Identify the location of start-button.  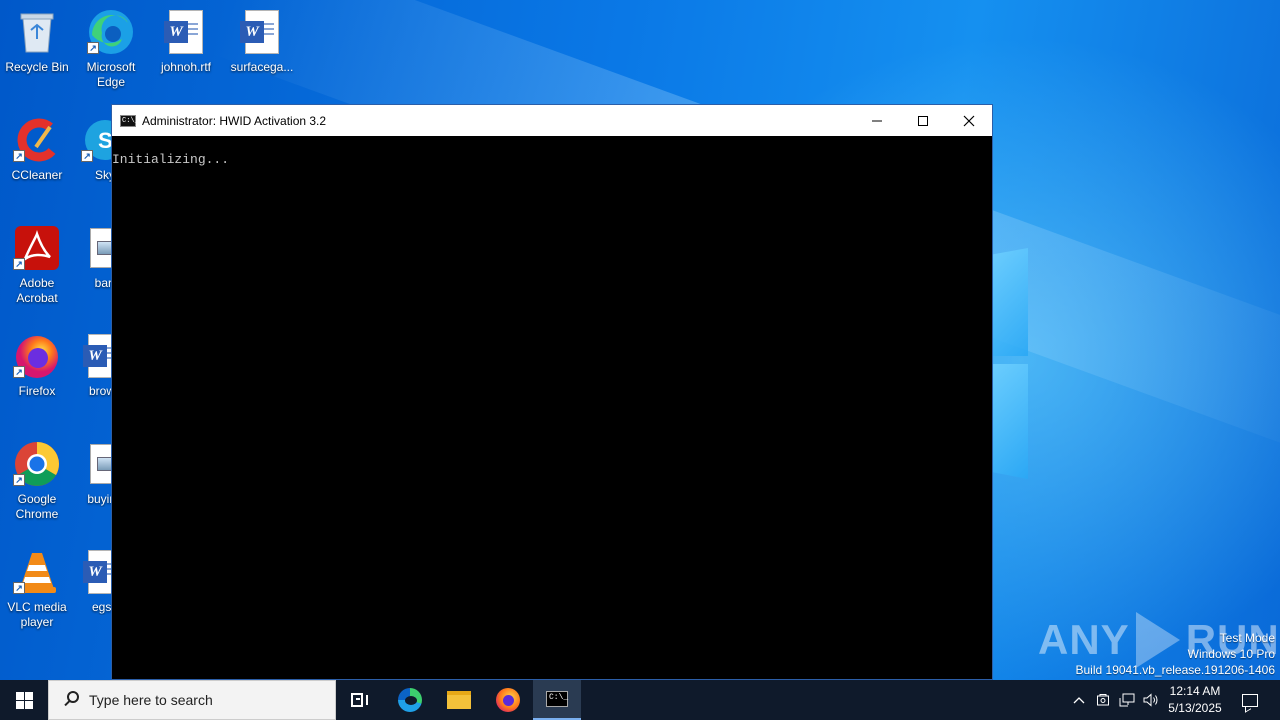
(24, 700).